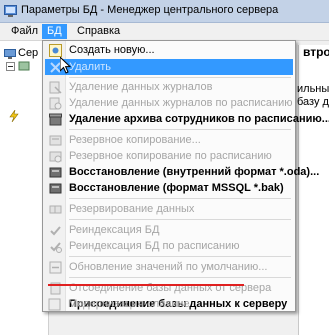  Describe the element at coordinates (313, 190) in the screenshot. I see `right-panel: втров ильные базу да` at that location.